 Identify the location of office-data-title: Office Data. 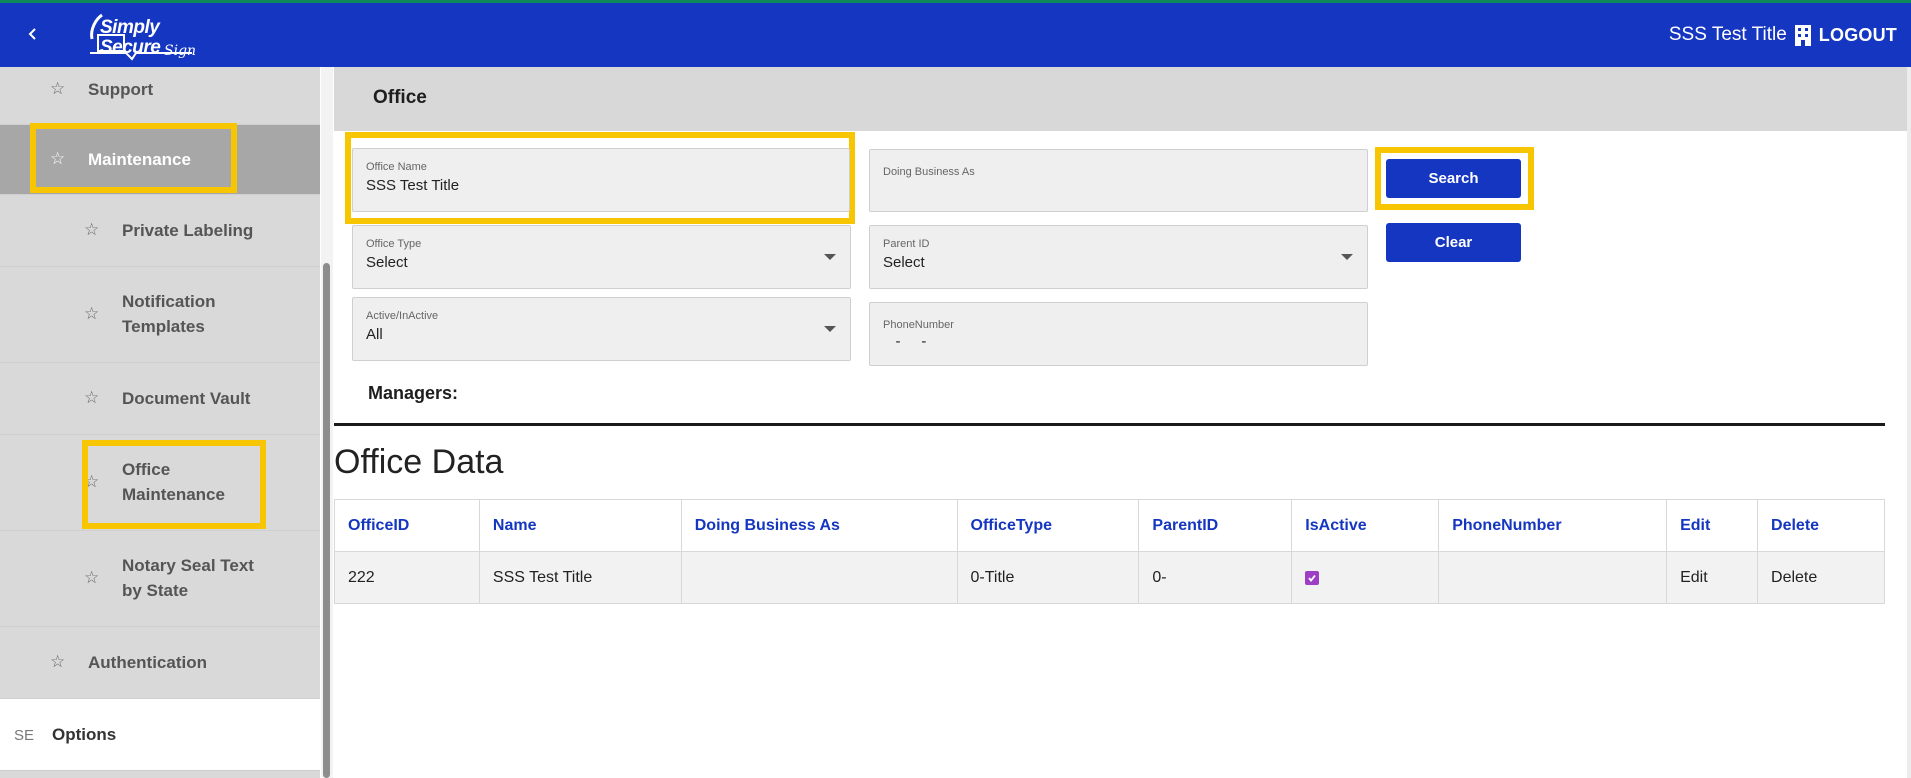
(419, 462).